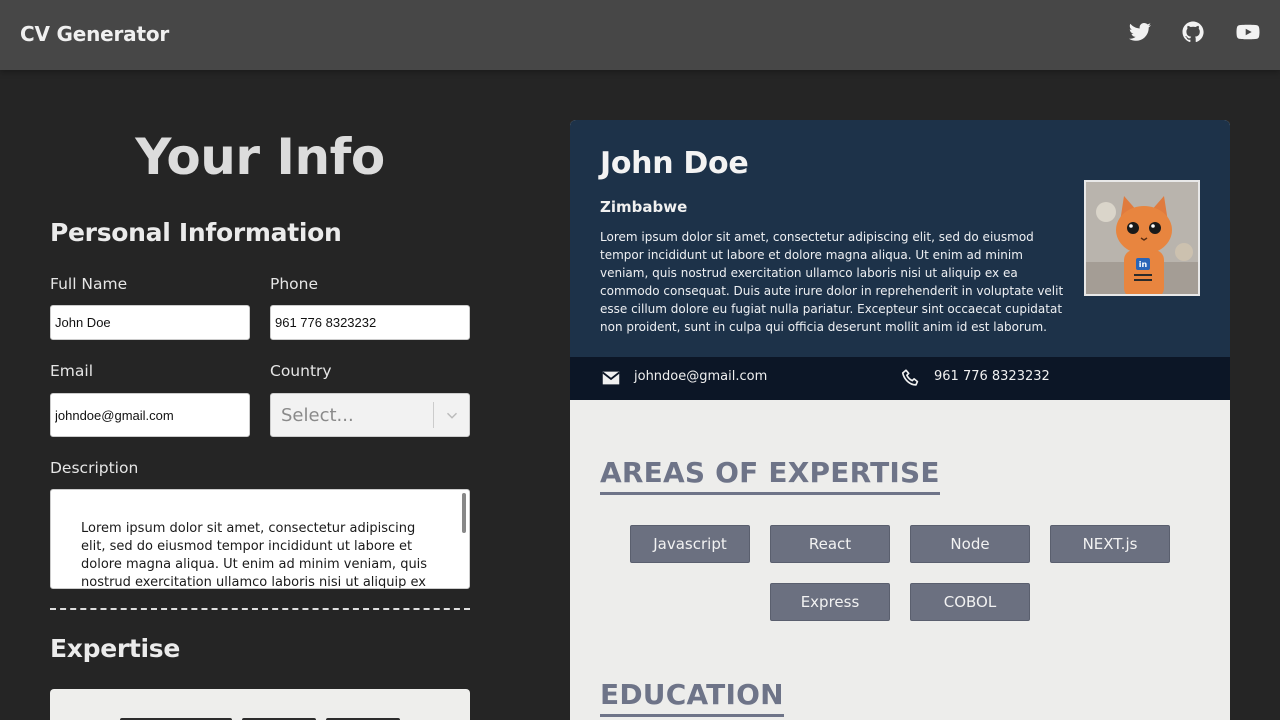 This screenshot has height=720, width=1280. What do you see at coordinates (89, 284) in the screenshot?
I see `full-name-label: Full Name` at bounding box center [89, 284].